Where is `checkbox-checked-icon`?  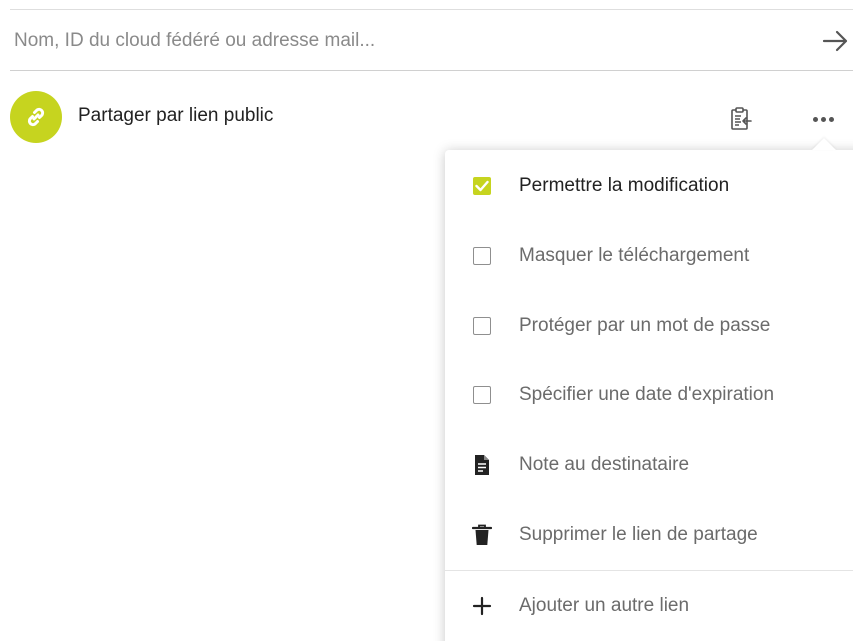
checkbox-checked-icon is located at coordinates (482, 186).